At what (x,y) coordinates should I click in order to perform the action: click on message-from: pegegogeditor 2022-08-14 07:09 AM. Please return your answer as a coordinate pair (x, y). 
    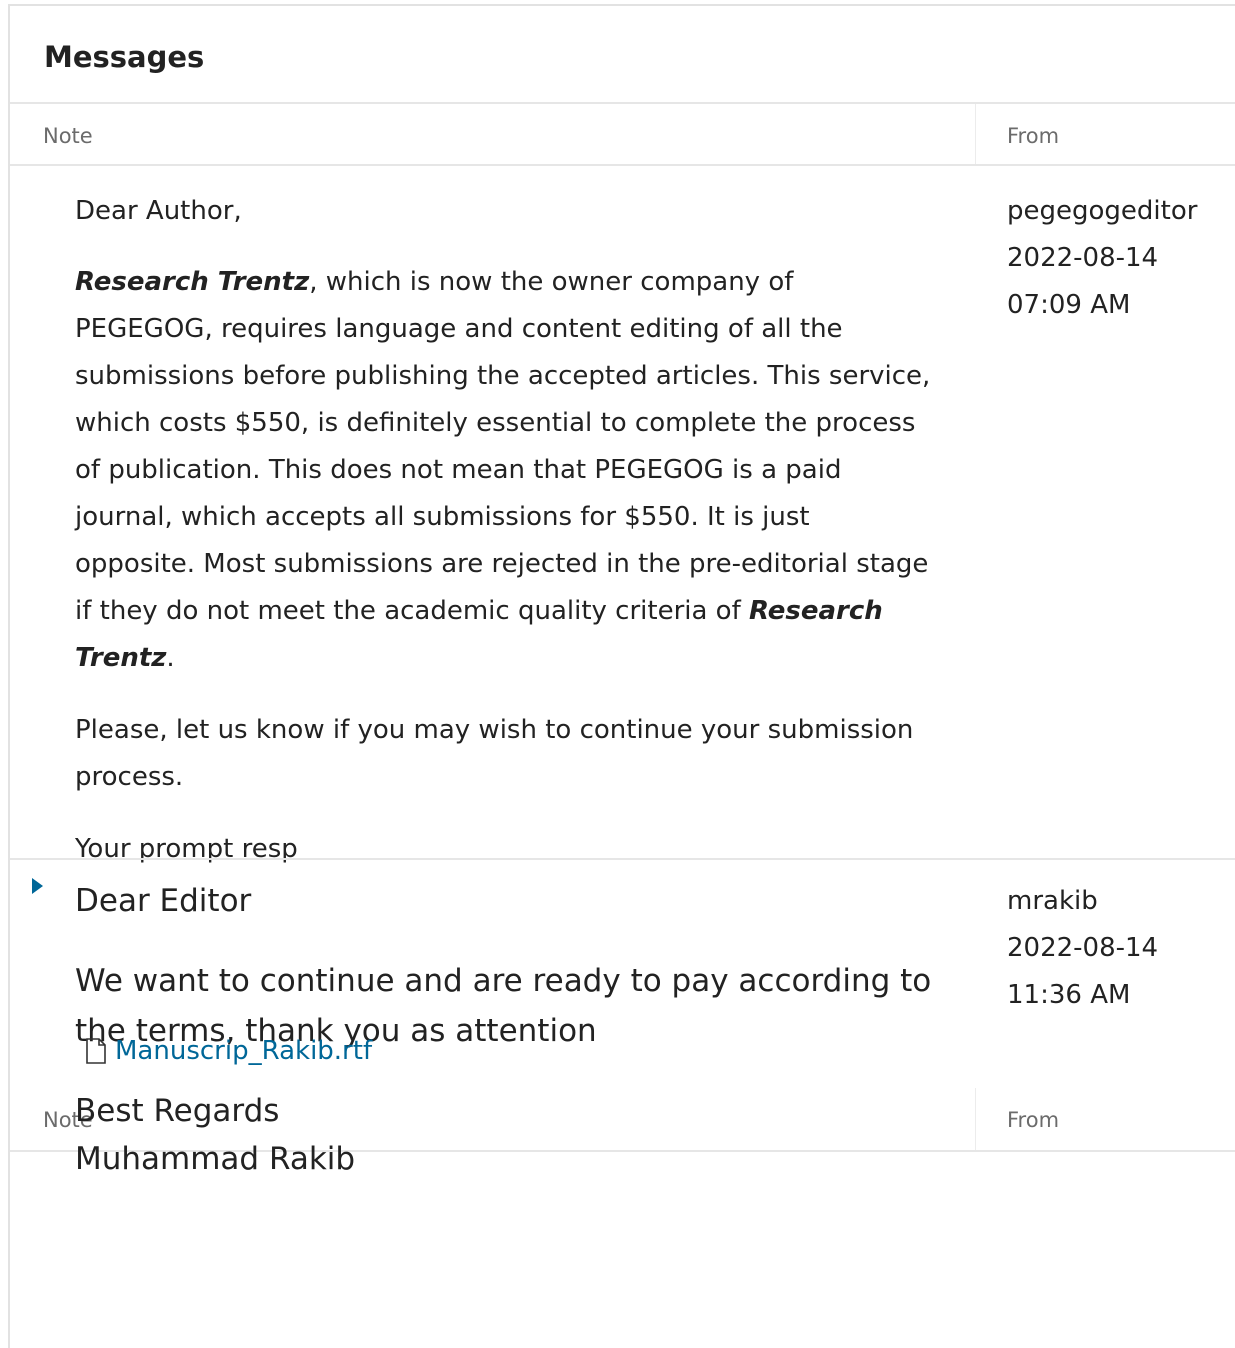
    Looking at the image, I should click on (1102, 258).